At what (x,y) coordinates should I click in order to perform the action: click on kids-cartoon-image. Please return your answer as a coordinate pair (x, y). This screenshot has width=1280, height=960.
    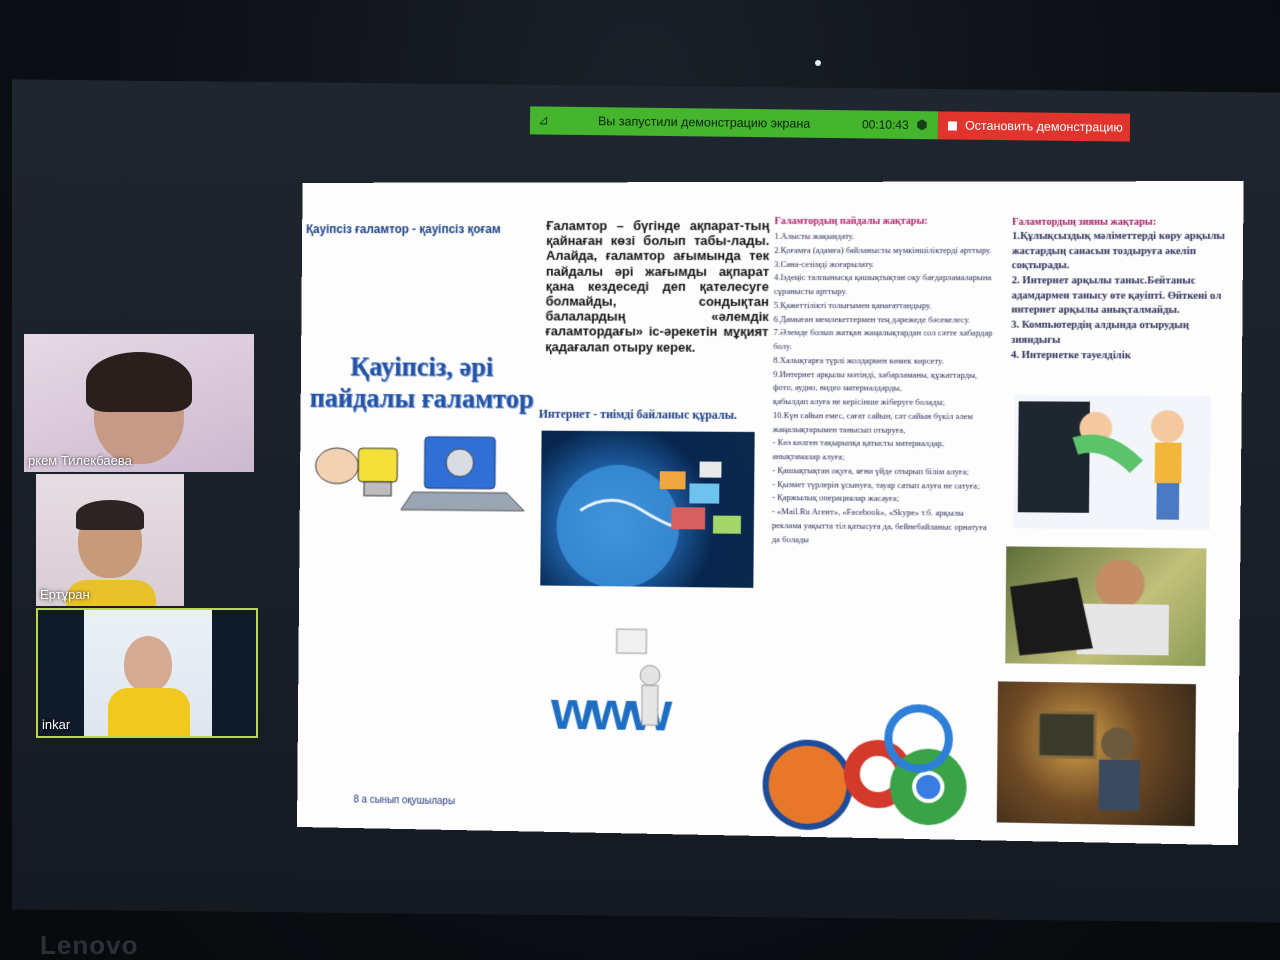
    Looking at the image, I should click on (1112, 463).